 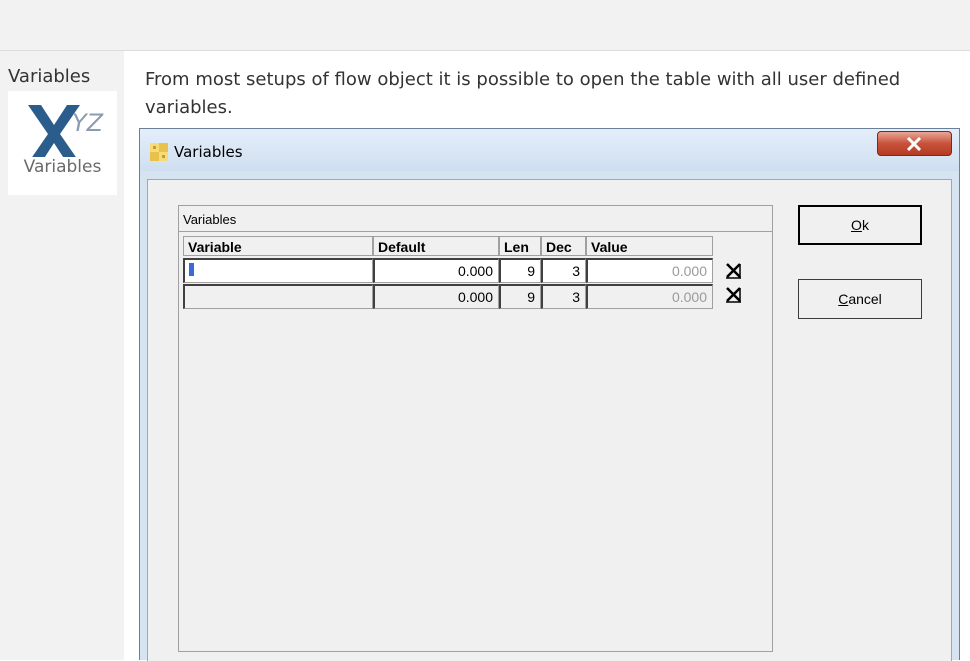 I want to click on group-title: Variables, so click(x=210, y=219).